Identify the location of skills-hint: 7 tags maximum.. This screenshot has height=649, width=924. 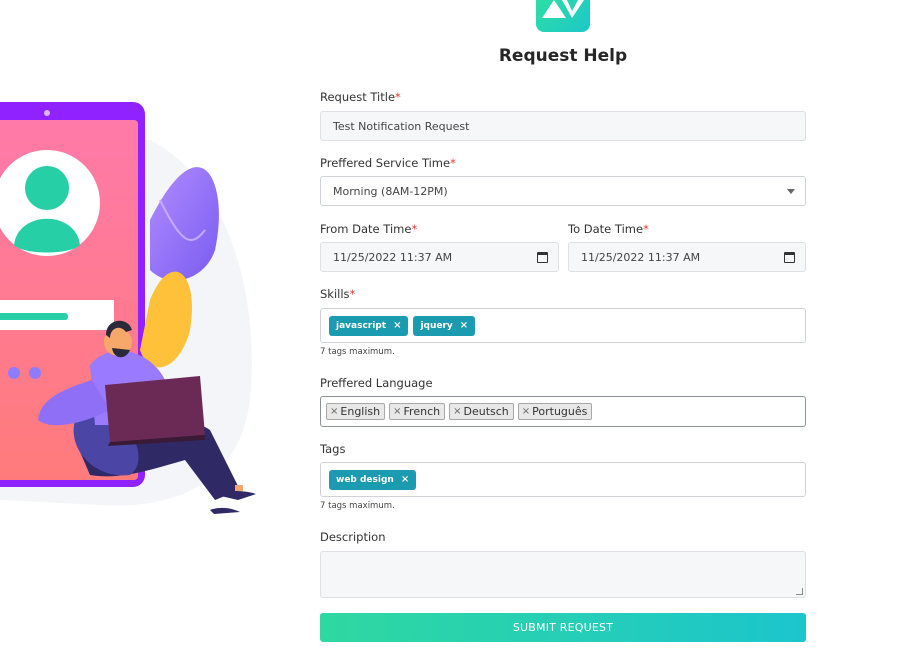
(357, 352).